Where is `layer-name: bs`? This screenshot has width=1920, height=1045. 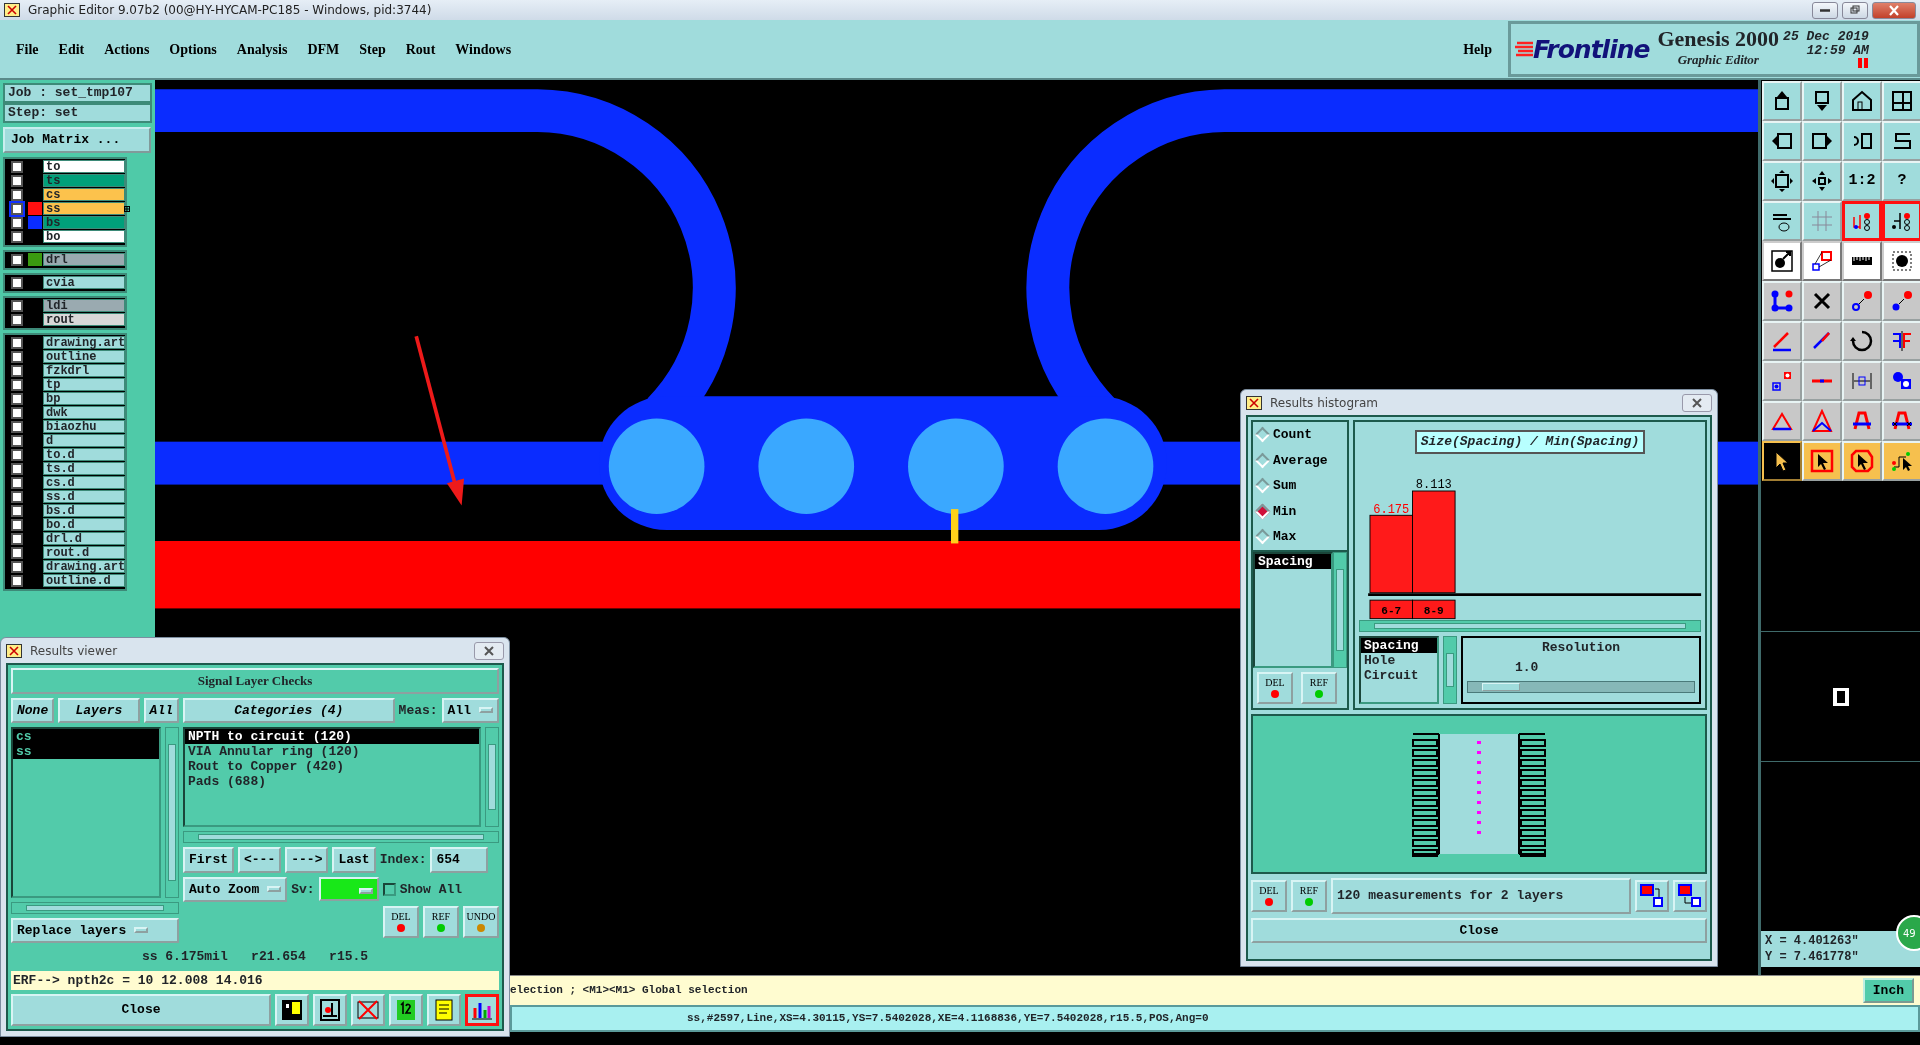 layer-name: bs is located at coordinates (84, 222).